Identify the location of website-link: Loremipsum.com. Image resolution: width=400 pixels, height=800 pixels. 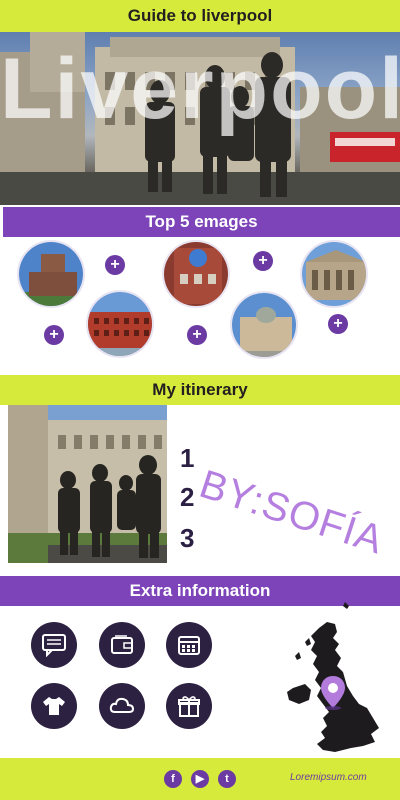
(328, 777).